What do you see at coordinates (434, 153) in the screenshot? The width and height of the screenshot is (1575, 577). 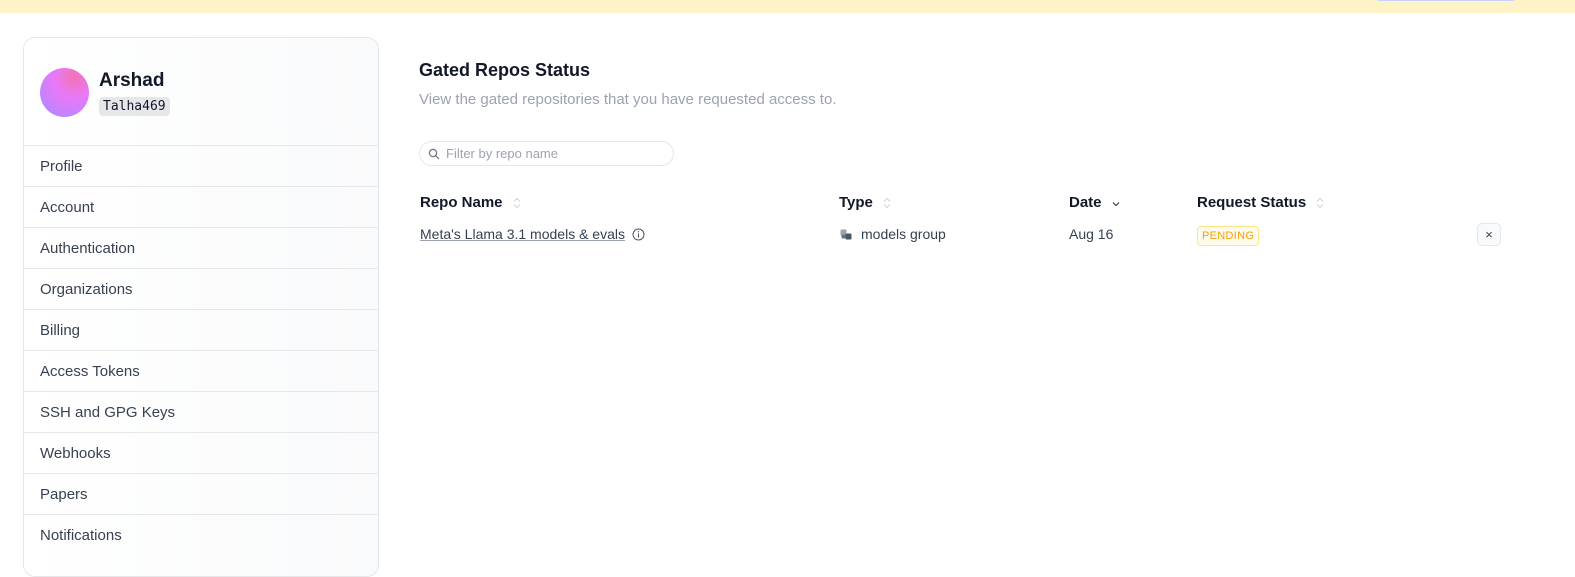 I see `search-icon` at bounding box center [434, 153].